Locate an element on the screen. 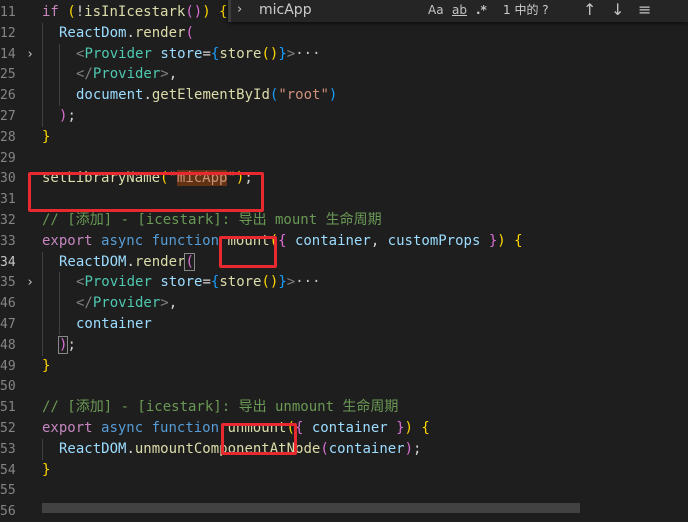 Image resolution: width=688 pixels, height=522 pixels. line-number: 51 is located at coordinates (8, 408).